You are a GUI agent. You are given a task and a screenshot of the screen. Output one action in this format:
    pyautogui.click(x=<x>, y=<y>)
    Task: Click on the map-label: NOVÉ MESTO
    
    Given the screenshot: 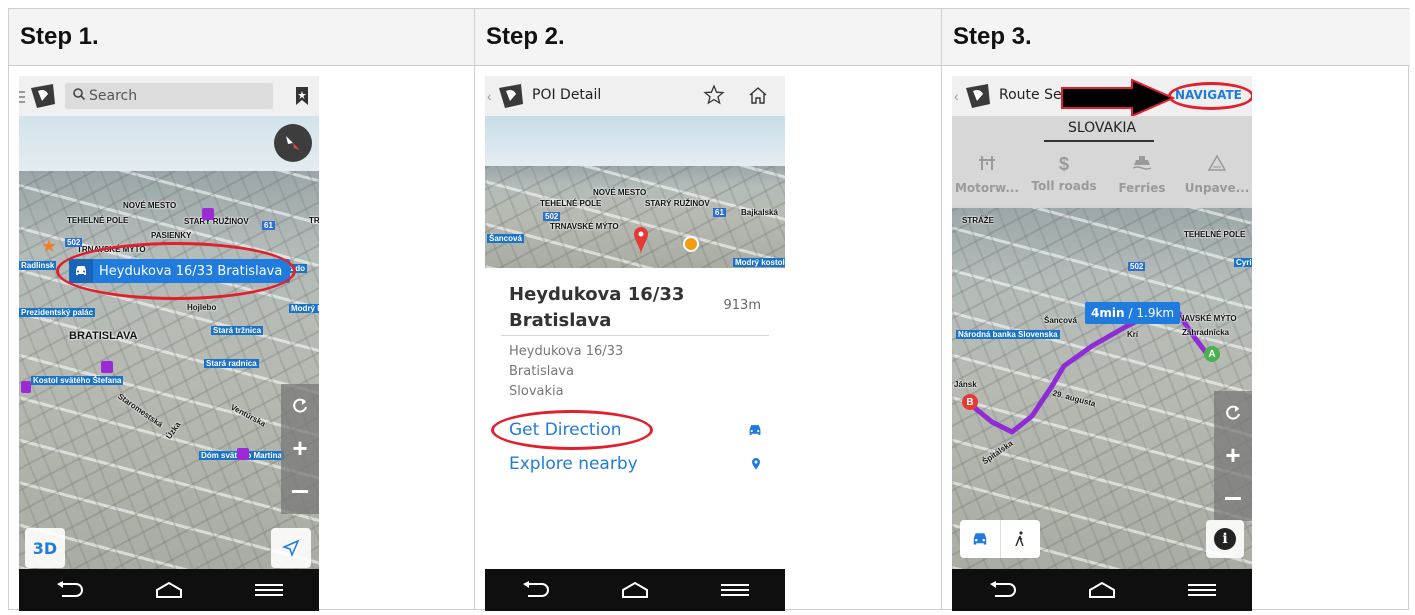 What is the action you would take?
    pyautogui.click(x=620, y=192)
    